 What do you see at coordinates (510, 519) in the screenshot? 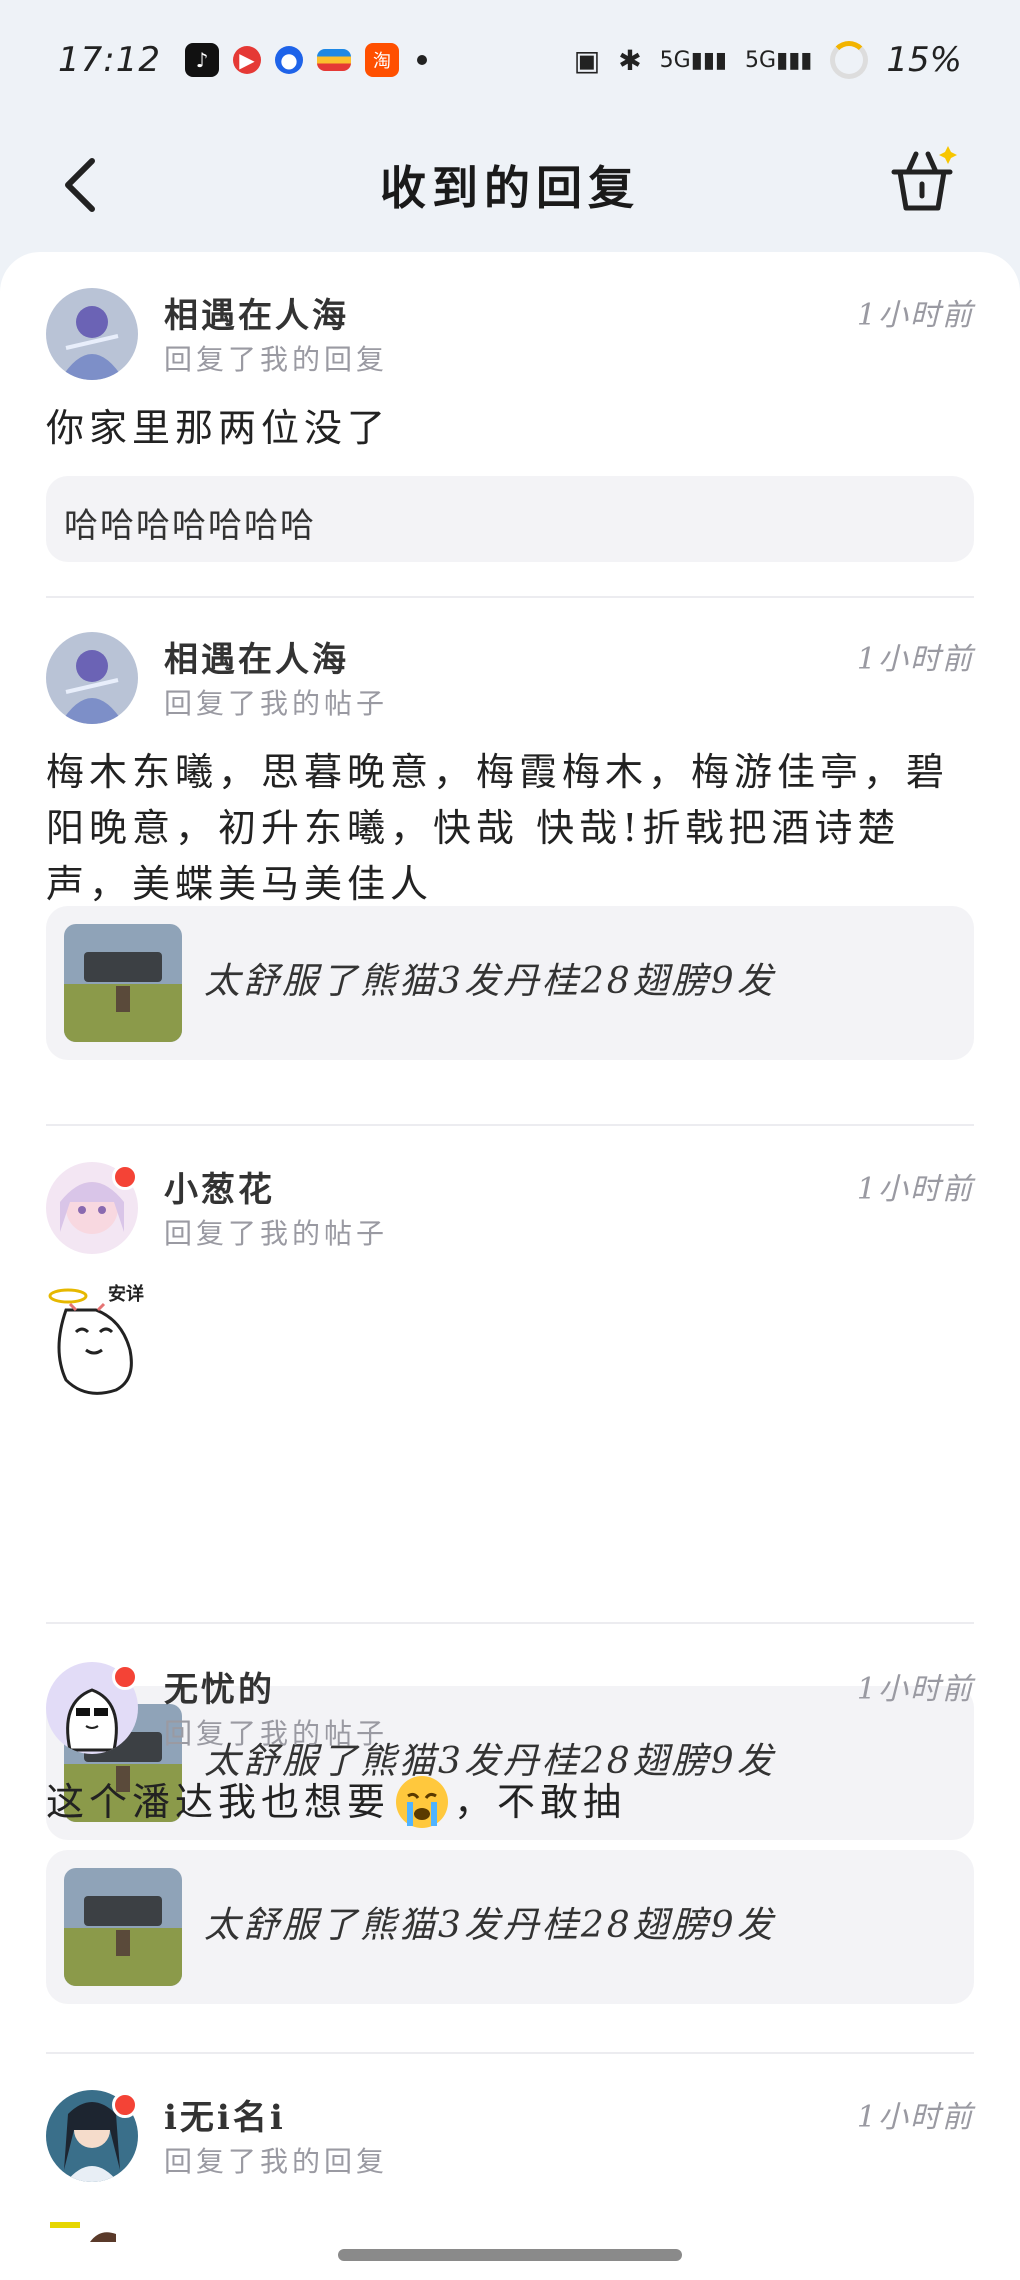
I see `quoted-reply: 哈哈哈哈哈哈哈` at bounding box center [510, 519].